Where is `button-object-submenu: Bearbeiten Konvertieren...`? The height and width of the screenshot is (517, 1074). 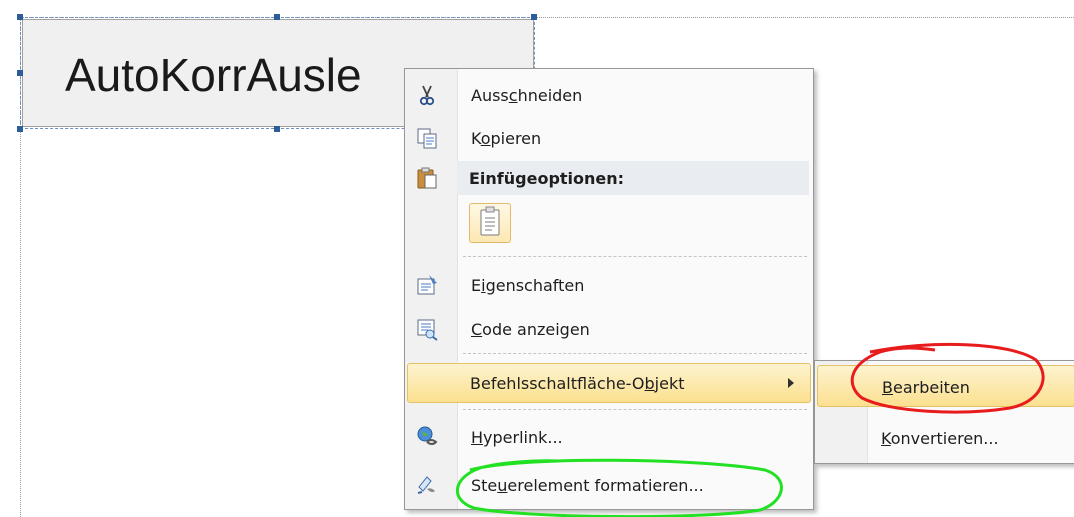
button-object-submenu: Bearbeiten Konvertieren... is located at coordinates (944, 412).